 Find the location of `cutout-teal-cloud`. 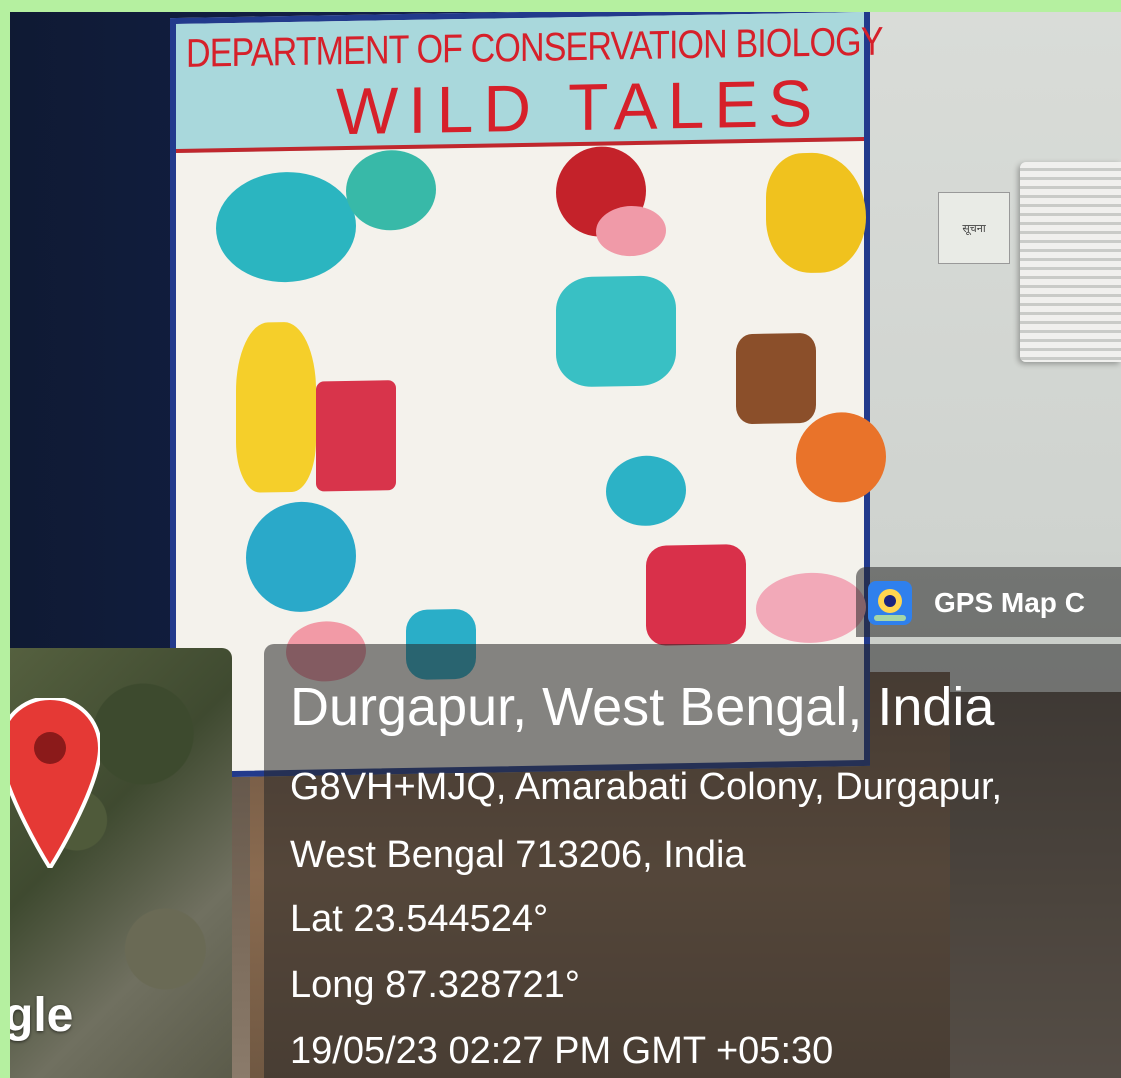

cutout-teal-cloud is located at coordinates (286, 227).